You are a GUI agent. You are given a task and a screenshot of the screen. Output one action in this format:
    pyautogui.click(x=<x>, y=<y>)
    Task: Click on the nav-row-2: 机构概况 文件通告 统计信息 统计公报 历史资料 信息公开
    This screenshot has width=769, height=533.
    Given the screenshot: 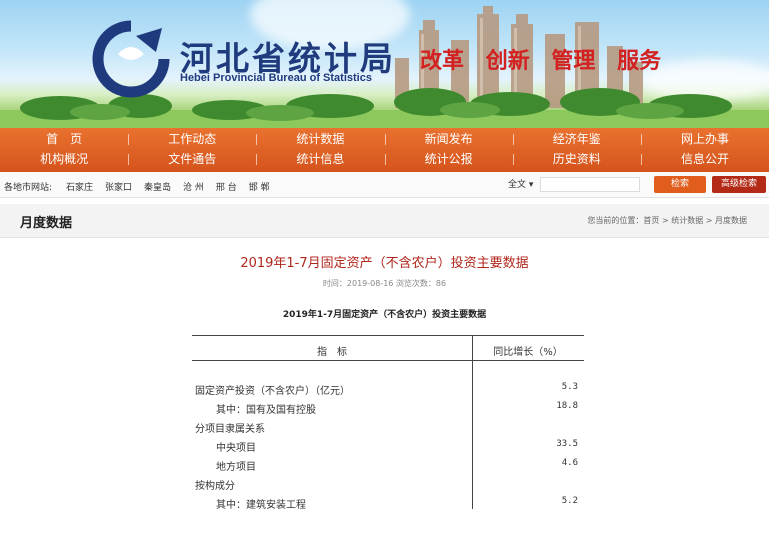 What is the action you would take?
    pyautogui.click(x=384, y=159)
    